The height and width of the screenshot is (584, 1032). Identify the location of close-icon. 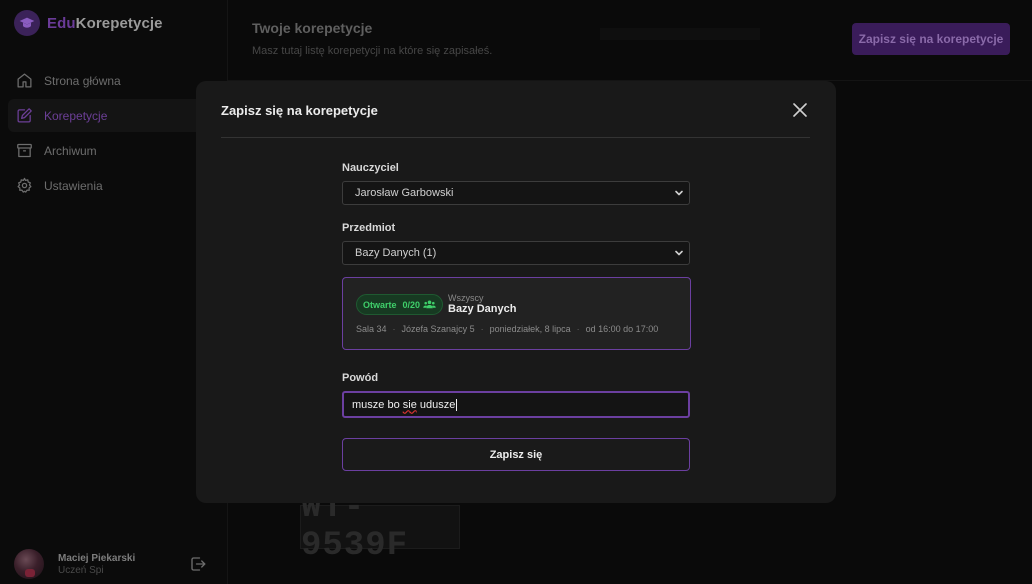
(800, 110).